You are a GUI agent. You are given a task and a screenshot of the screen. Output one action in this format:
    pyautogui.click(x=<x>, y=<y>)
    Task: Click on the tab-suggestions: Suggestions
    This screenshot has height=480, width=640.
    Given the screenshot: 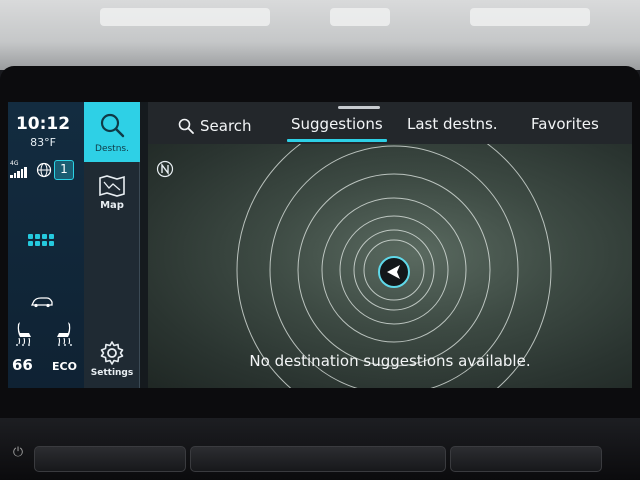 What is the action you would take?
    pyautogui.click(x=337, y=128)
    